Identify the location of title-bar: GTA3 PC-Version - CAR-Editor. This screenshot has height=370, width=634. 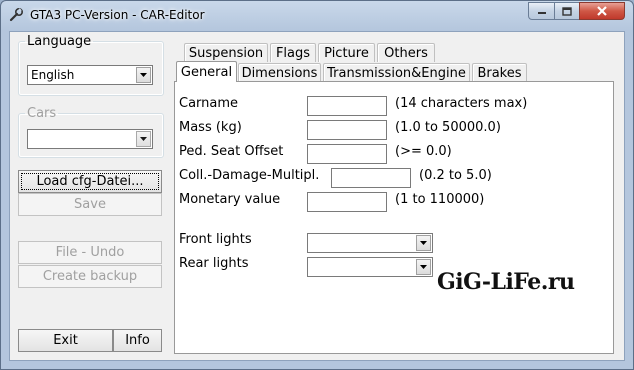
(317, 16).